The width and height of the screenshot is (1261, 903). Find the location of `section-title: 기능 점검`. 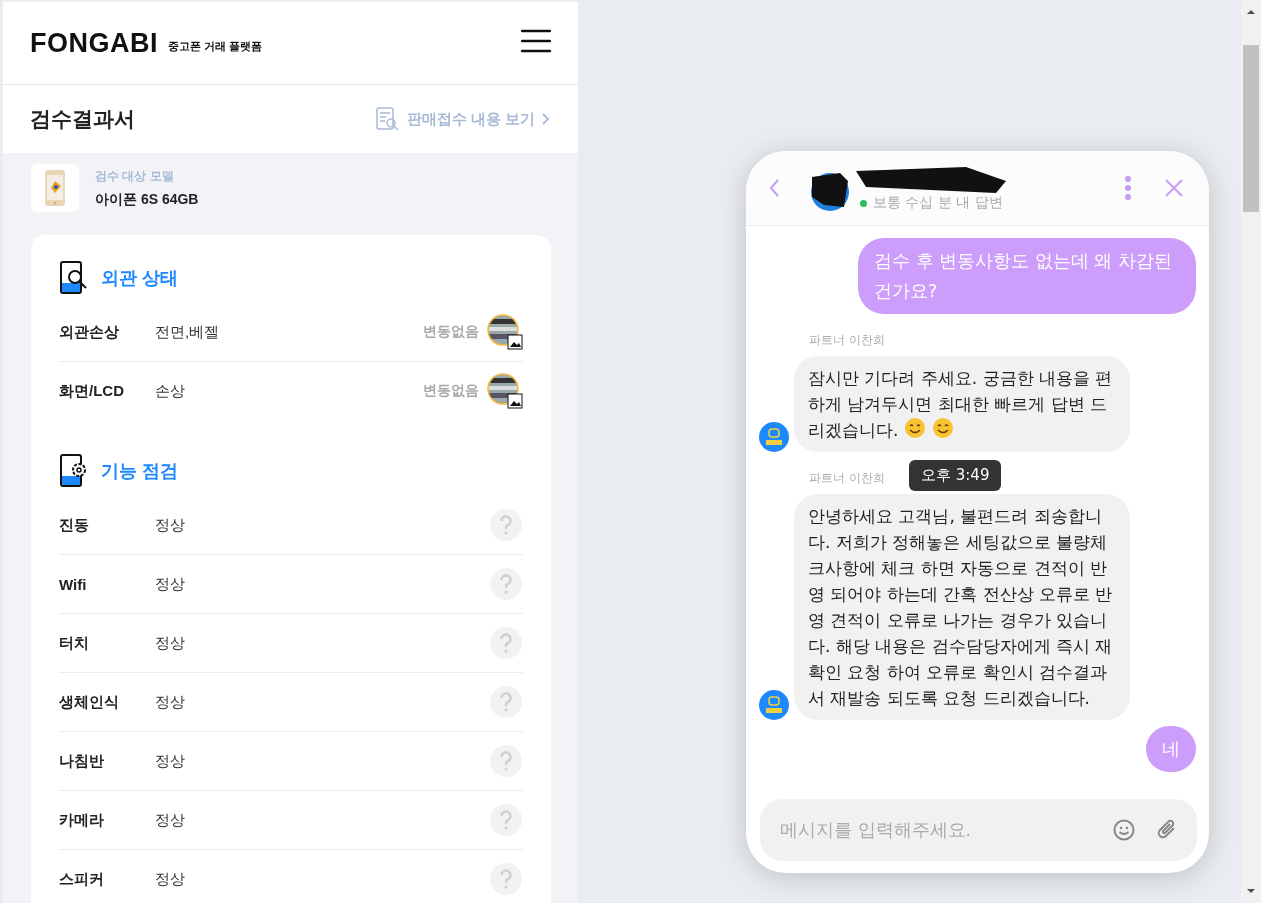

section-title: 기능 점검 is located at coordinates (139, 471).